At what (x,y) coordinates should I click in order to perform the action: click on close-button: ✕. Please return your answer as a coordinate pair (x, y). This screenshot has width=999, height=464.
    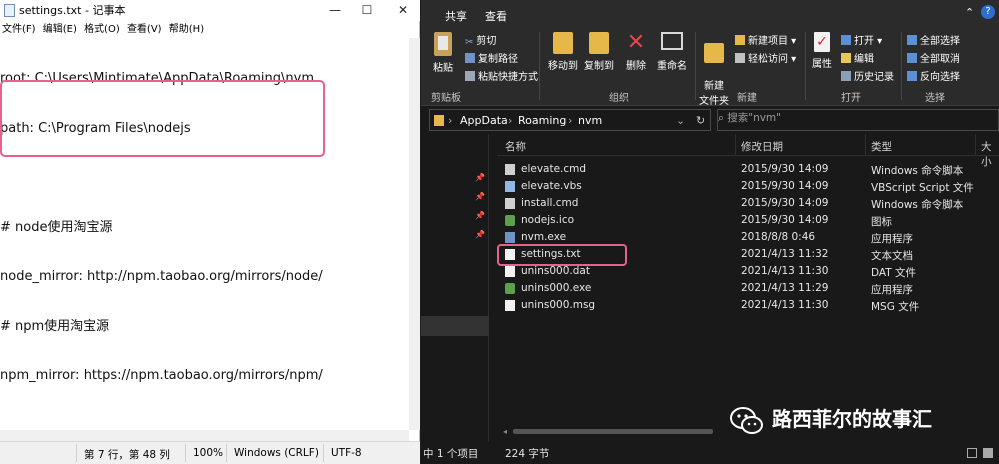
    Looking at the image, I should click on (403, 10).